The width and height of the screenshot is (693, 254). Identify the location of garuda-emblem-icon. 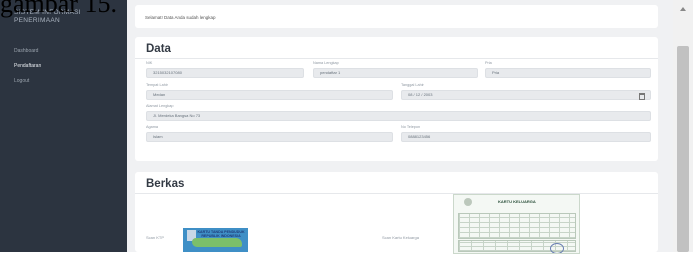
(468, 202).